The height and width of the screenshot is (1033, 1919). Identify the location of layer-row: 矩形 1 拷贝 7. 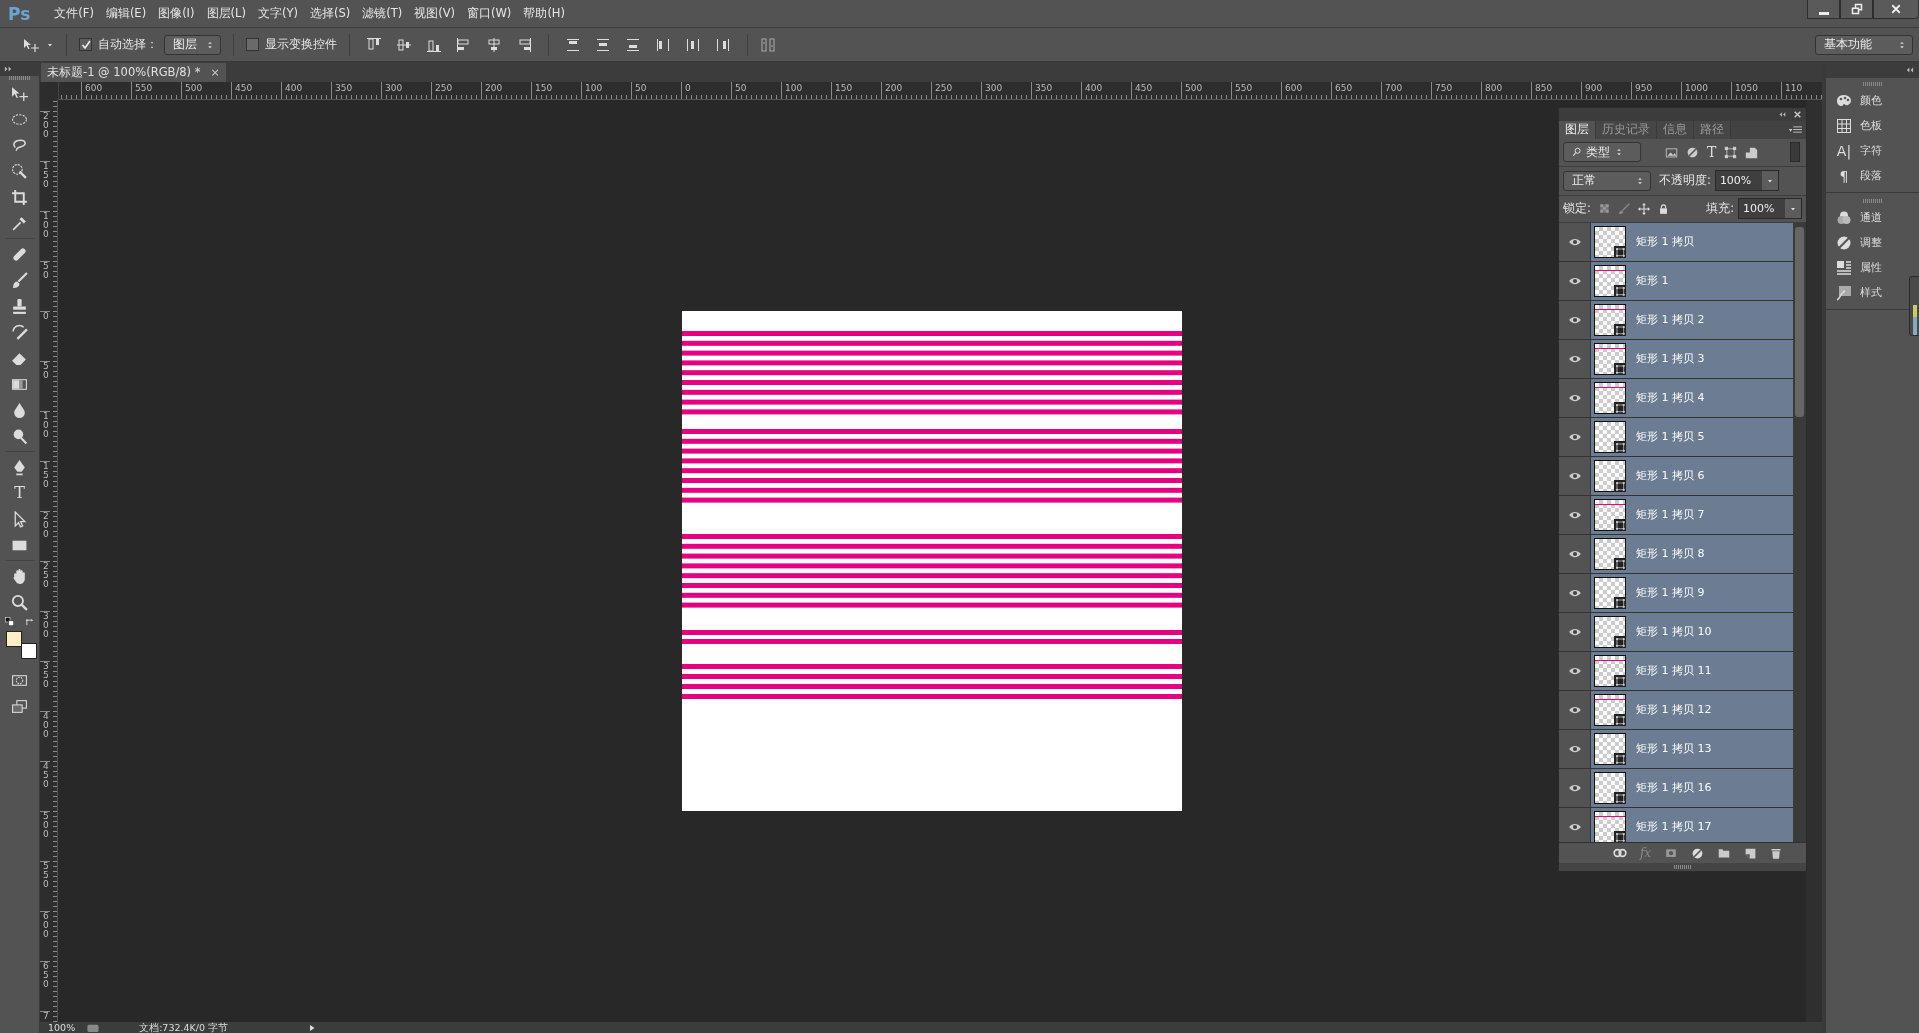
(1692, 514).